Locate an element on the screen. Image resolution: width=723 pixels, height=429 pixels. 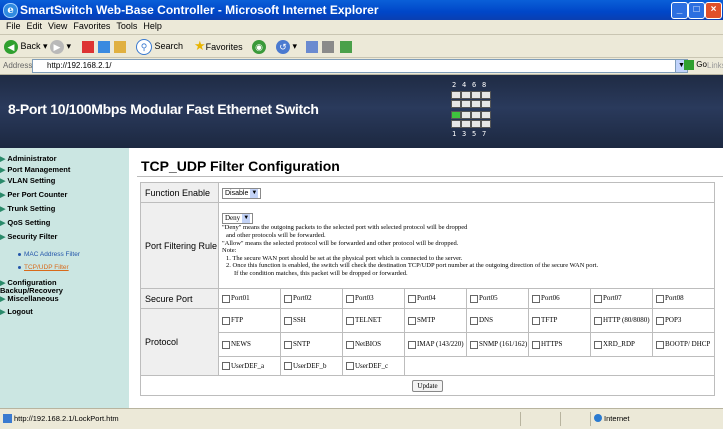
port-checkbox: Port02 is located at coordinates (311, 298).